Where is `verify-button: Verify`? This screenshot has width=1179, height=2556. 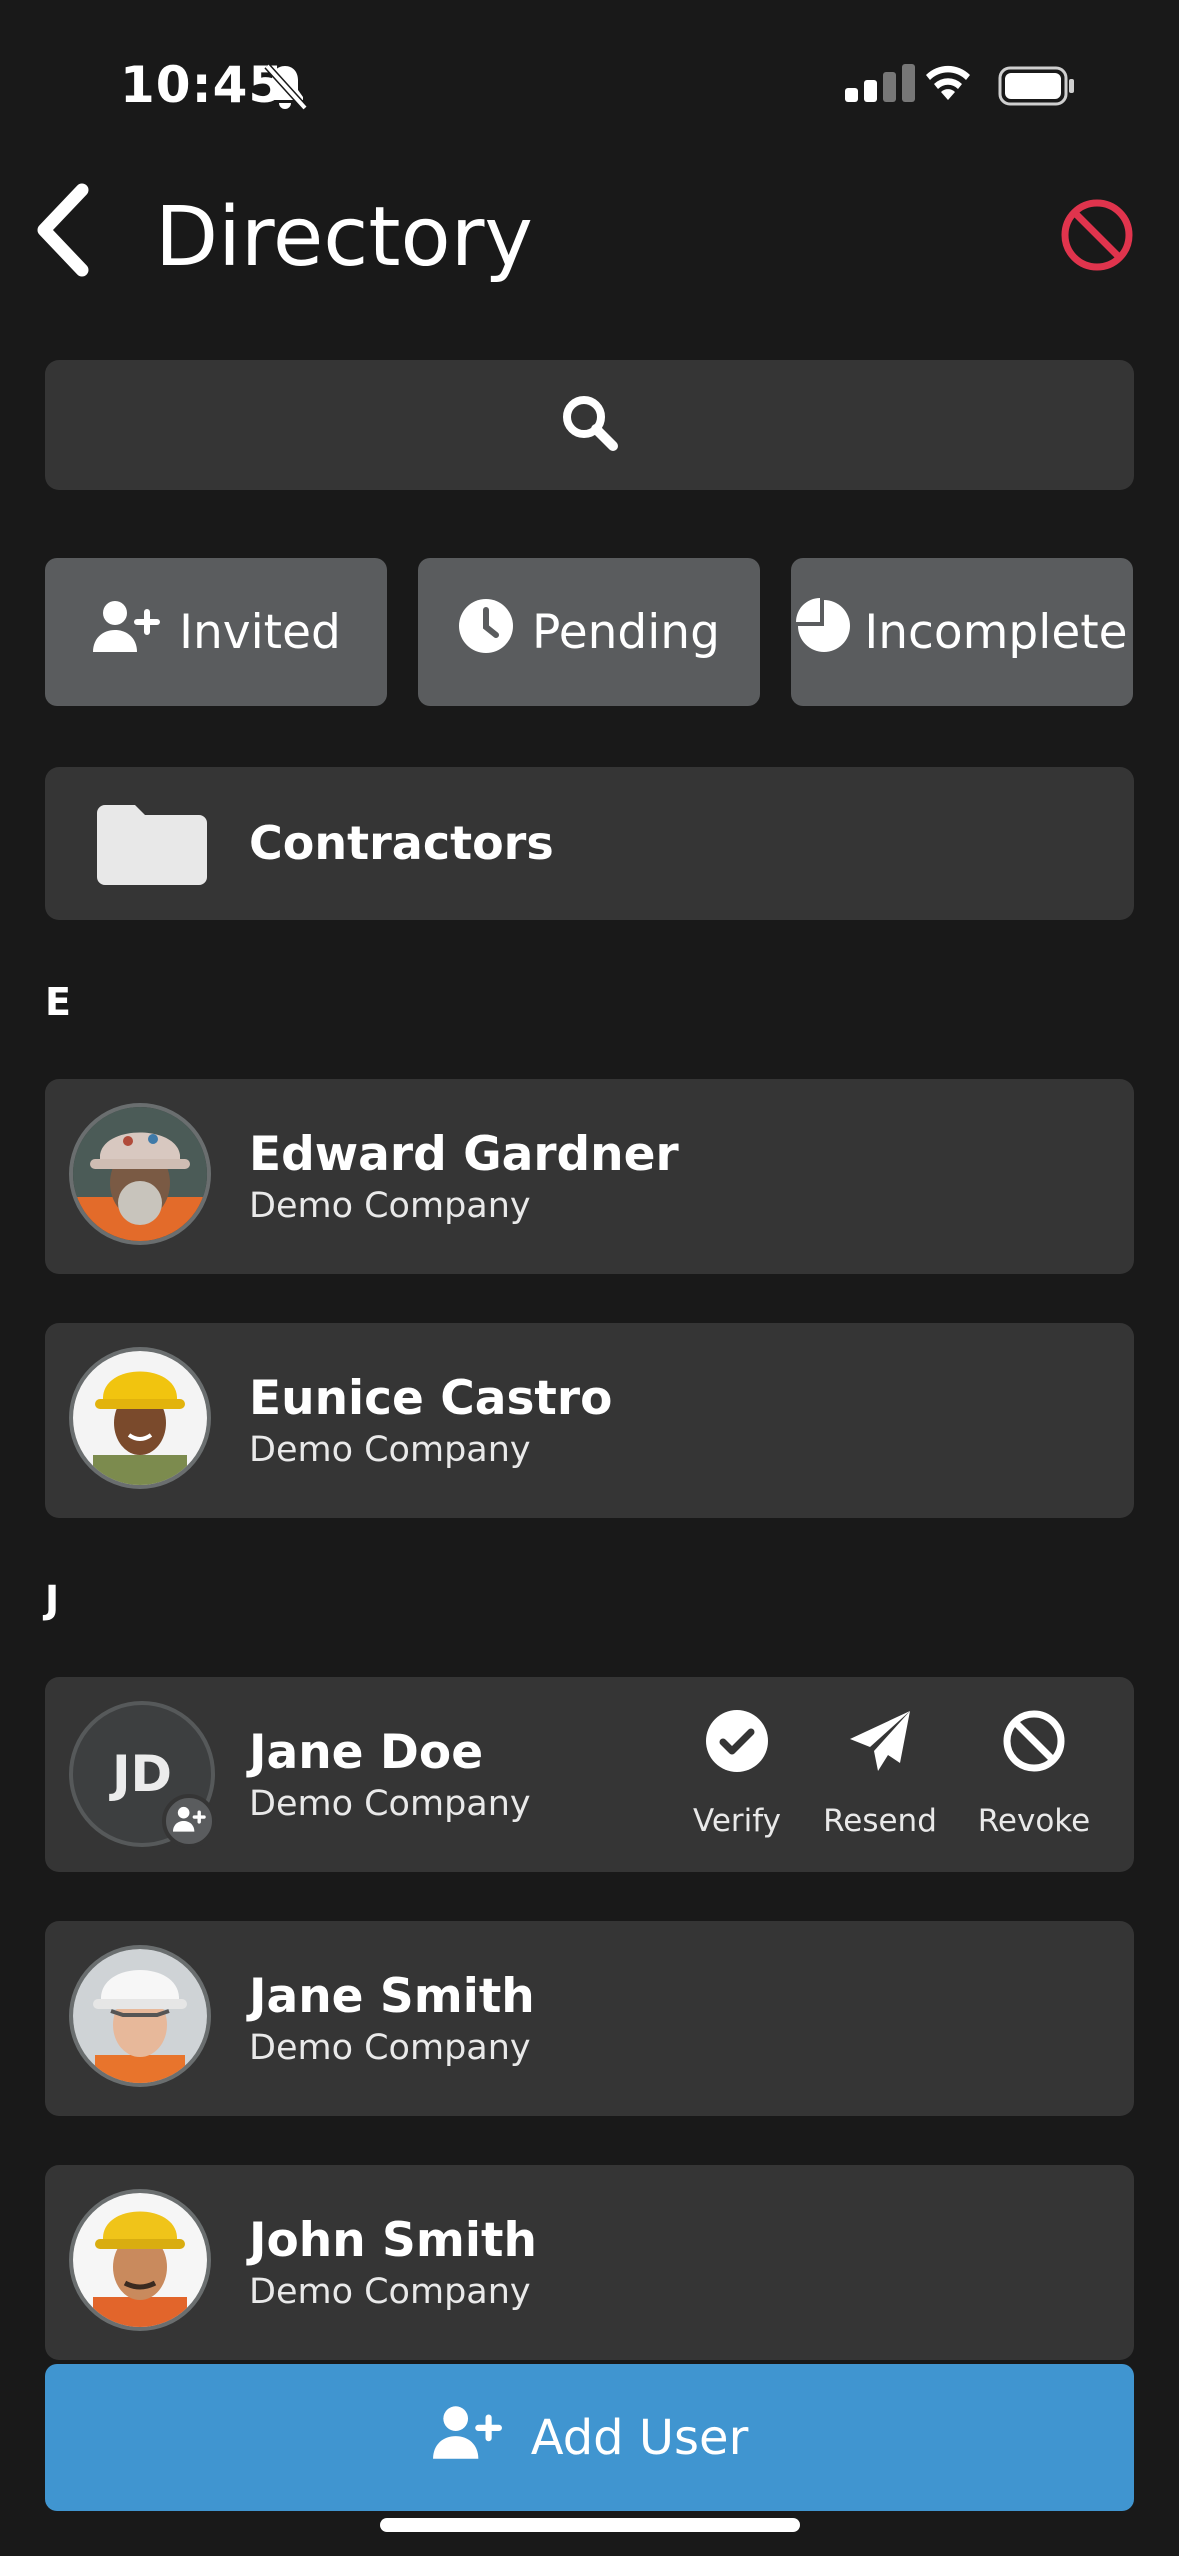 verify-button: Verify is located at coordinates (737, 1774).